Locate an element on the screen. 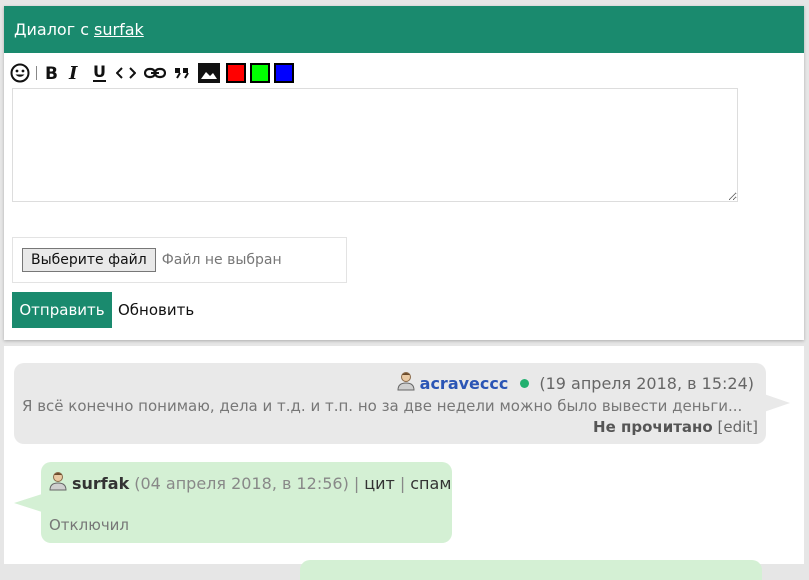  dialog-header: Диалог с surfak is located at coordinates (404, 29).